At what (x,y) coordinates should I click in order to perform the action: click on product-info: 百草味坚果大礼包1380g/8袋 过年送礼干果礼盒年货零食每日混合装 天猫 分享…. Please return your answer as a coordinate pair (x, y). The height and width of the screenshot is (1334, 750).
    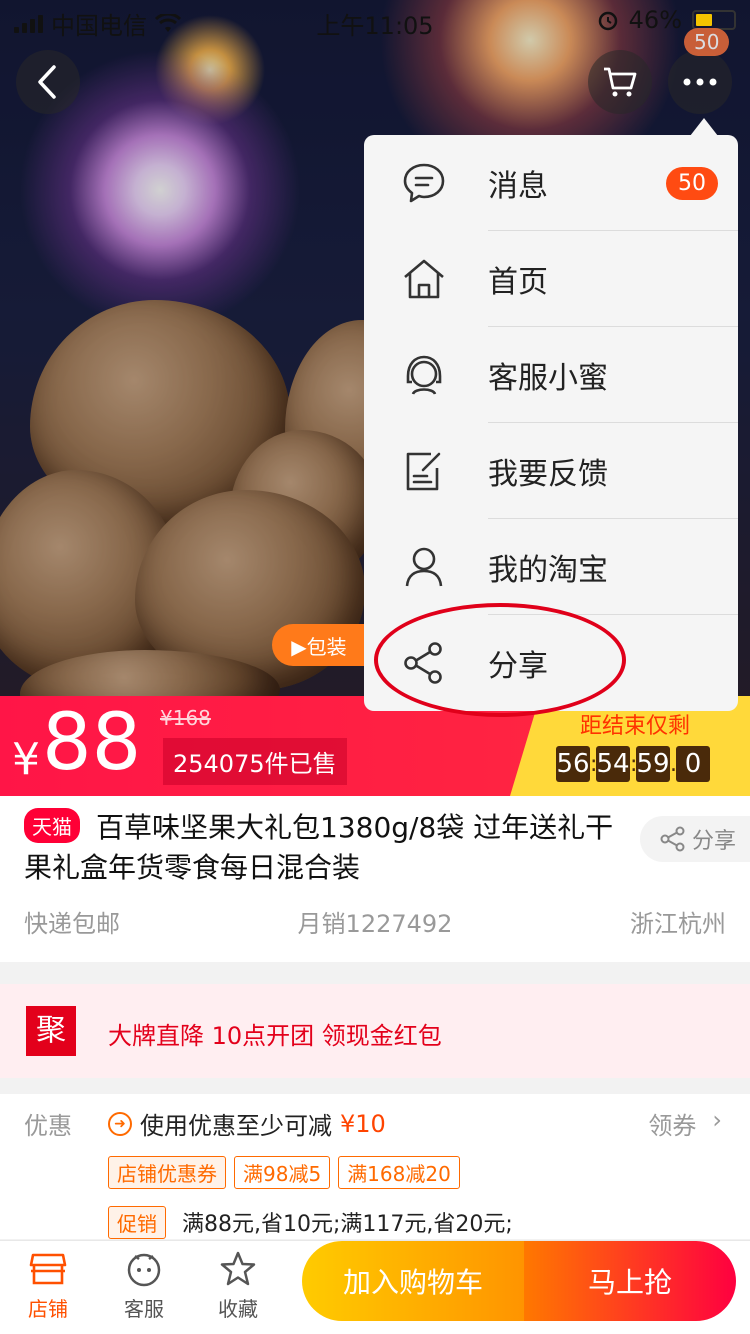
    Looking at the image, I should click on (375, 879).